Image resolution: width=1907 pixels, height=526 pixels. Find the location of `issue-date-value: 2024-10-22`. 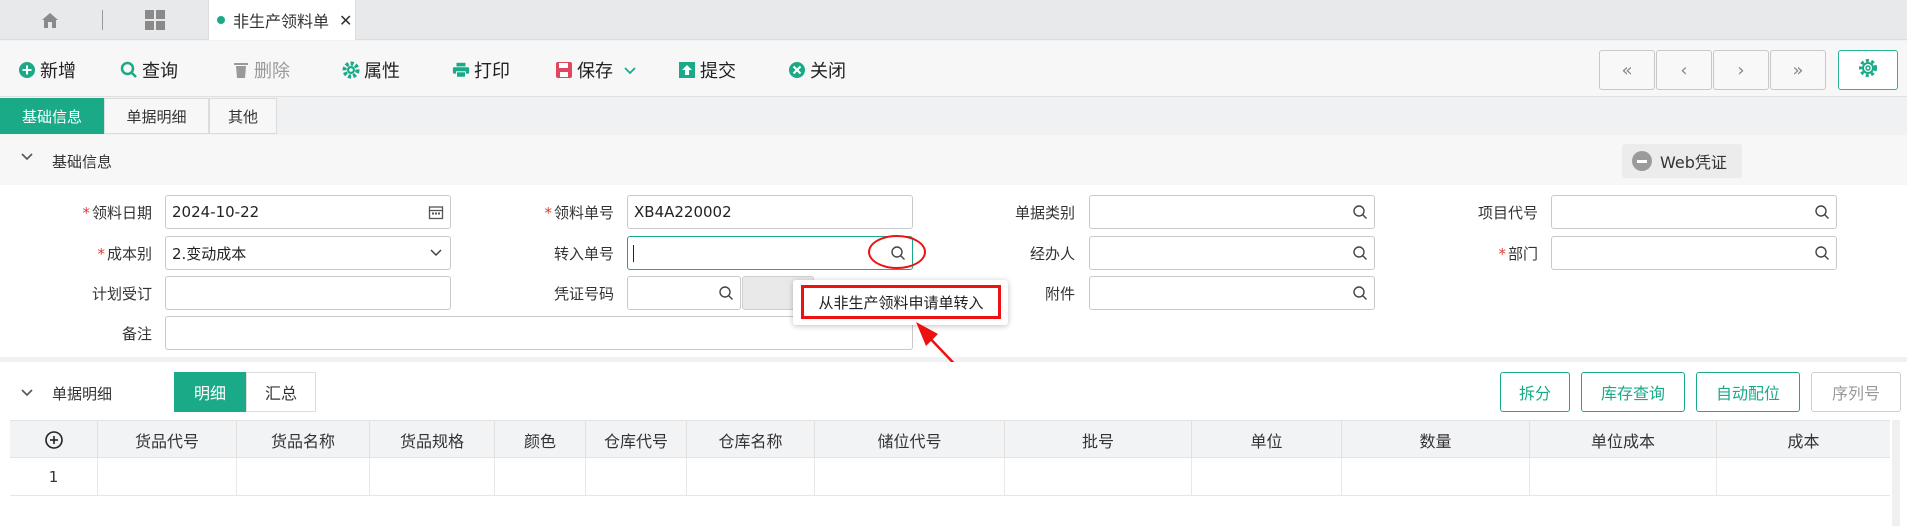

issue-date-value: 2024-10-22 is located at coordinates (216, 212).